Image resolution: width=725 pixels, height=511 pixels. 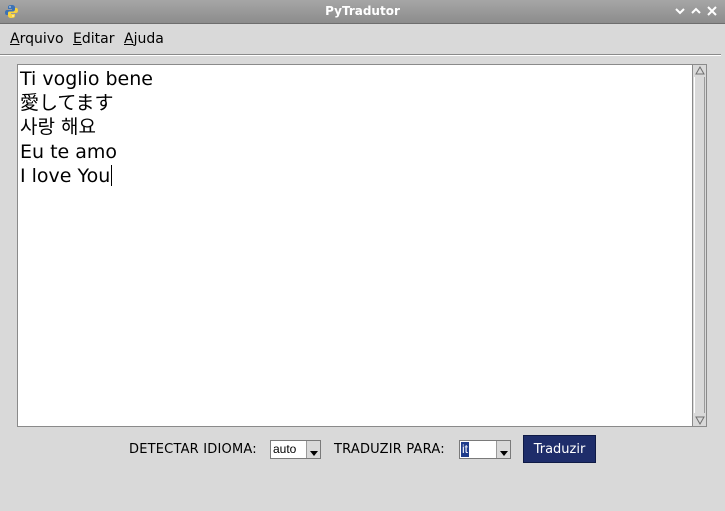 I want to click on text-line: 사랑 해요, so click(x=58, y=127).